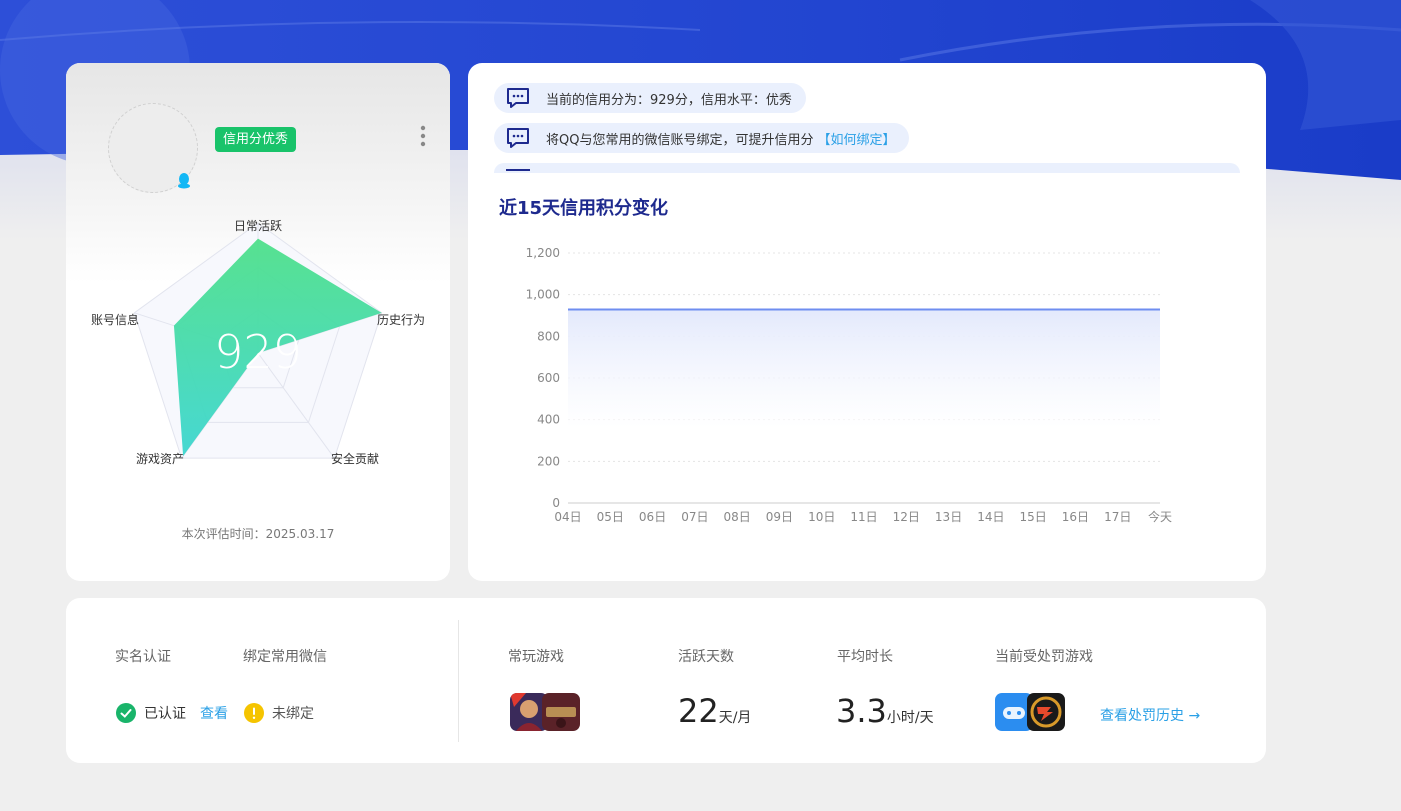 Image resolution: width=1401 pixels, height=811 pixels. I want to click on active-days-label: 活跃天数, so click(706, 657).